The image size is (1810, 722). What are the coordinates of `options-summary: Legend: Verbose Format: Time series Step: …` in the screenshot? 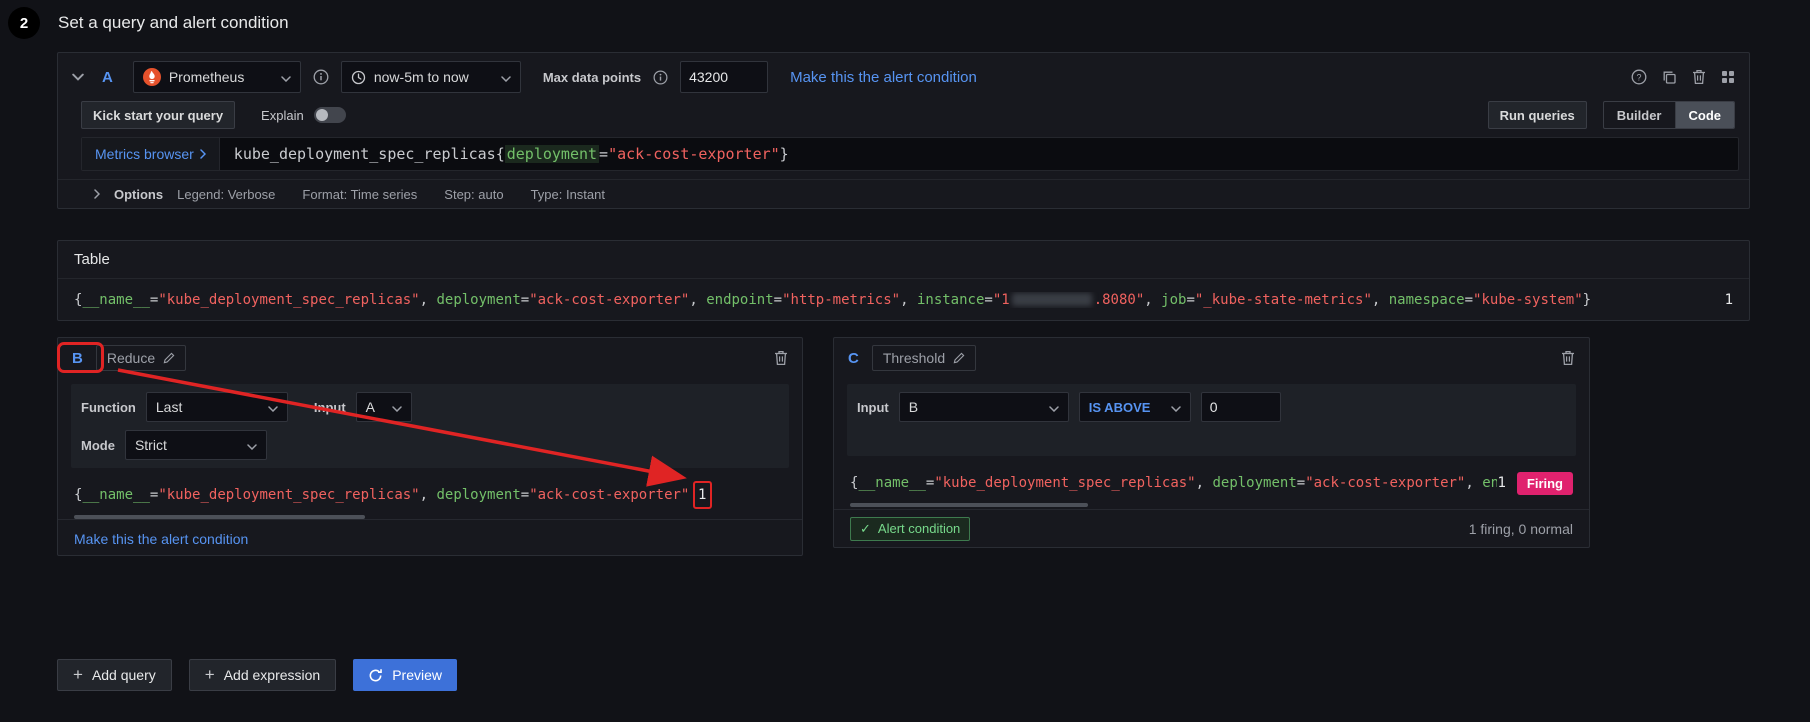 It's located at (391, 194).